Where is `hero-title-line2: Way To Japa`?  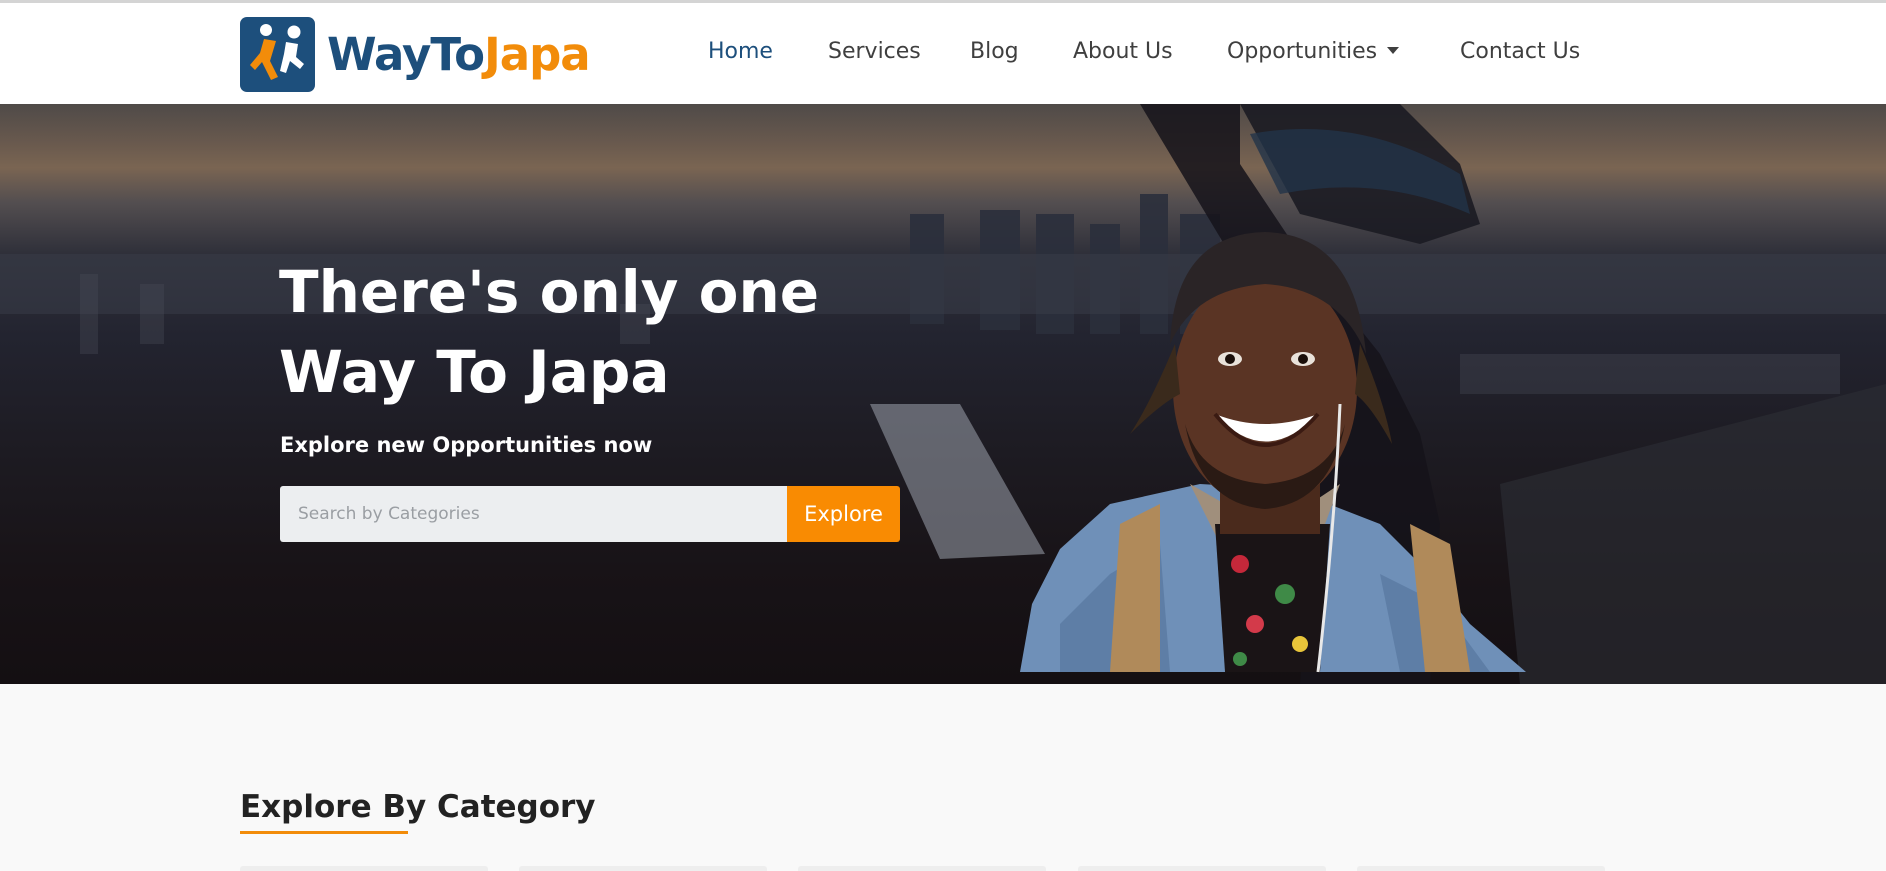 hero-title-line2: Way To Japa is located at coordinates (474, 372).